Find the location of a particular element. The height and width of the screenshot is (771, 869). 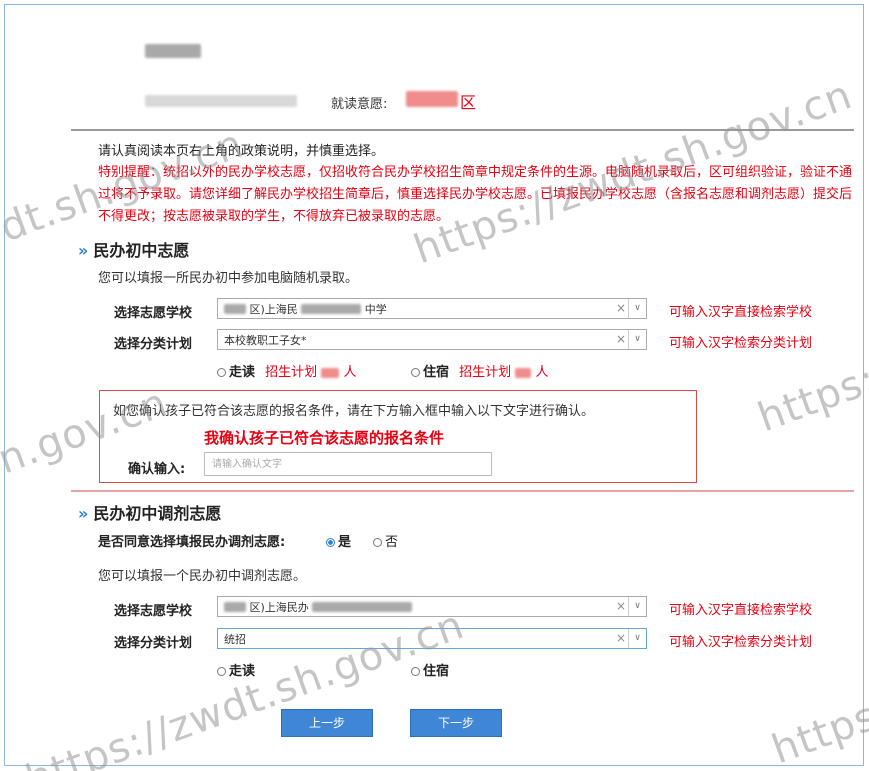

confirm-input-label: 确认输入: is located at coordinates (157, 469).